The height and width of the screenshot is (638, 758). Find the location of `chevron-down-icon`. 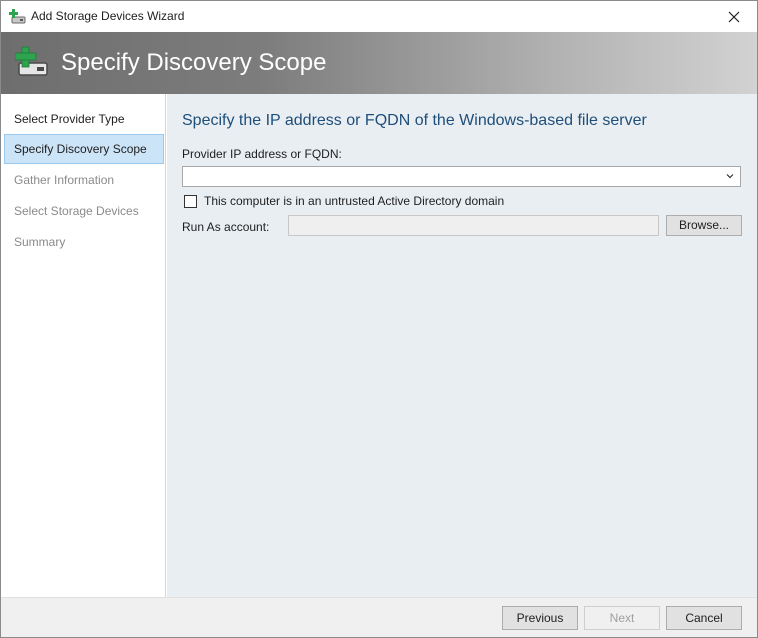

chevron-down-icon is located at coordinates (730, 176).